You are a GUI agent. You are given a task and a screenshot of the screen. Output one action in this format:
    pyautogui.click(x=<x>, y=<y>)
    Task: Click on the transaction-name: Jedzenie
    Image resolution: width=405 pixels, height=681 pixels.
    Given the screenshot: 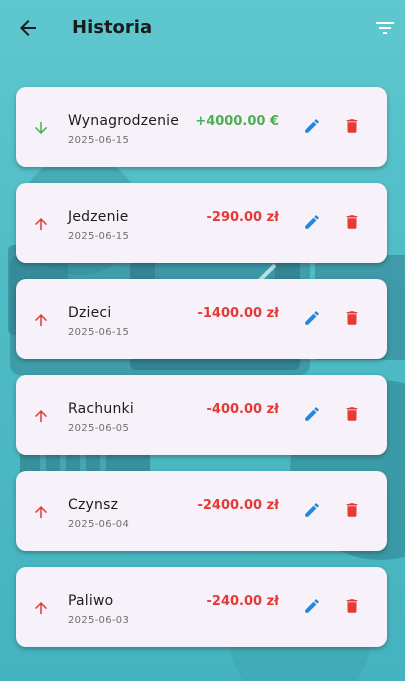 What is the action you would take?
    pyautogui.click(x=98, y=217)
    